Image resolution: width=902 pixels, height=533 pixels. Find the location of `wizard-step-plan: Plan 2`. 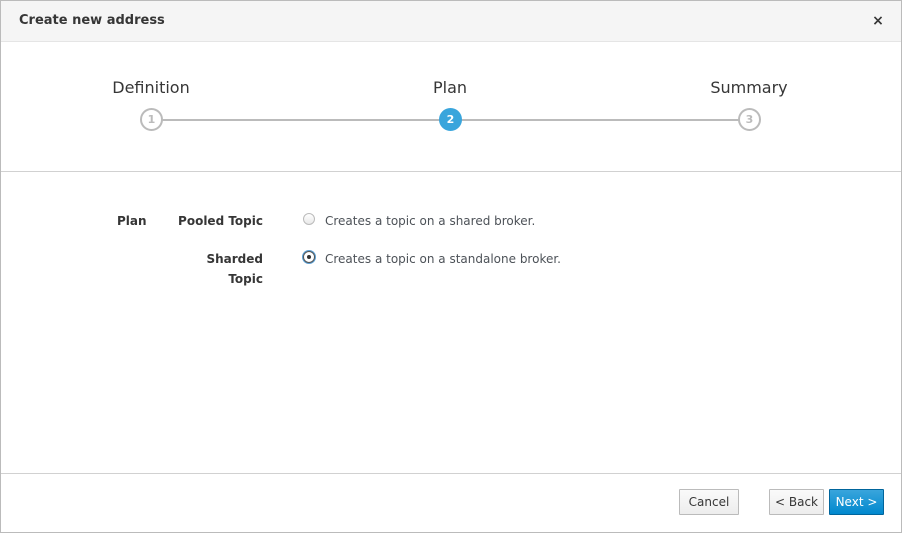

wizard-step-plan: Plan 2 is located at coordinates (450, 92).